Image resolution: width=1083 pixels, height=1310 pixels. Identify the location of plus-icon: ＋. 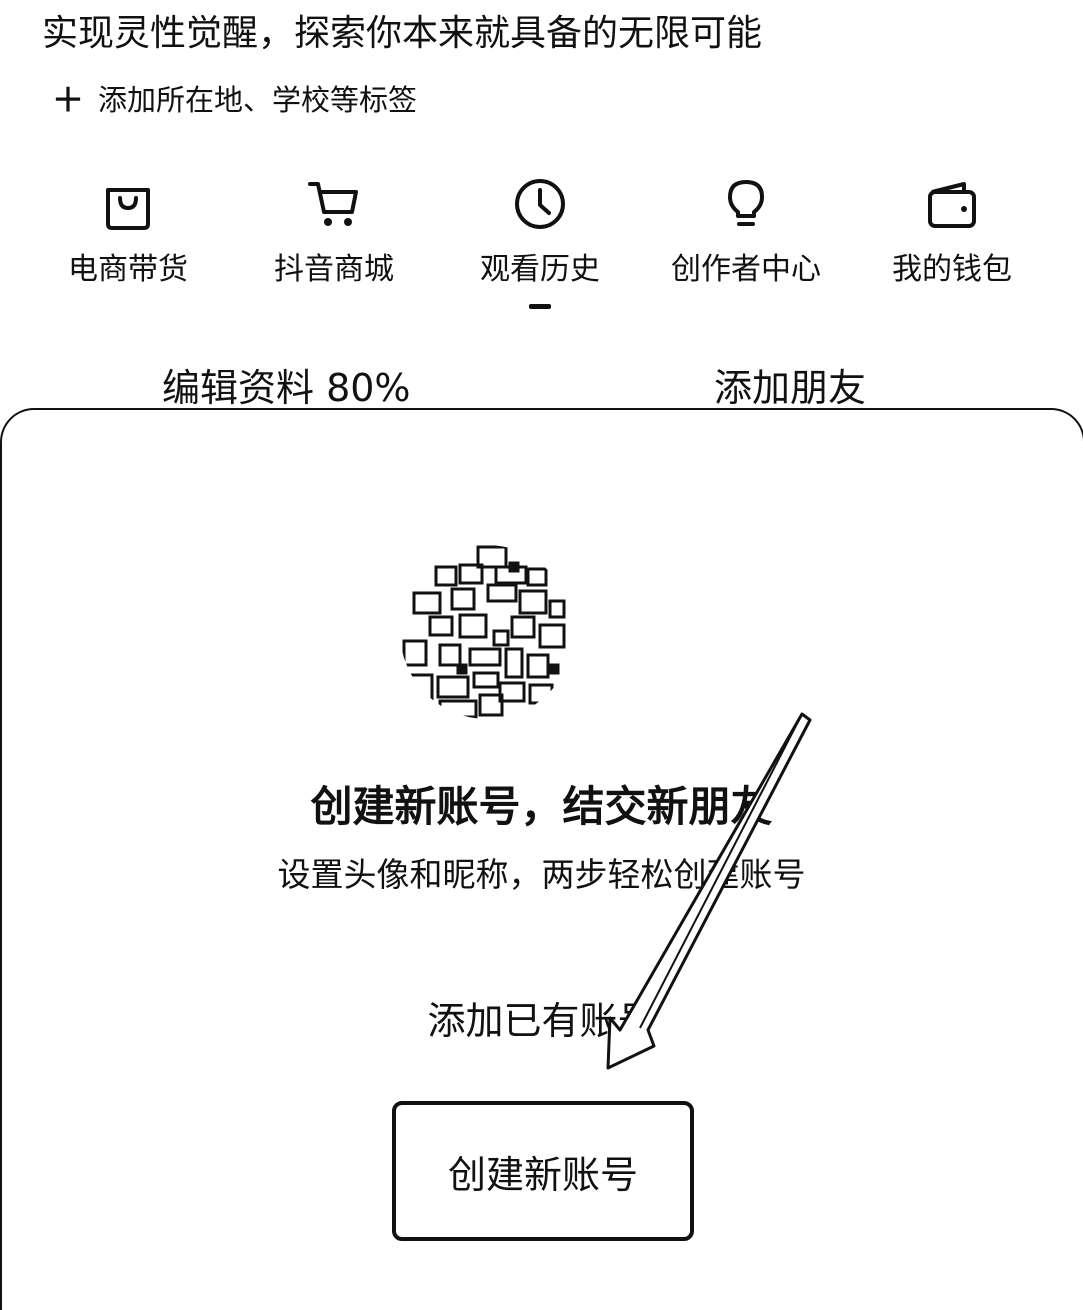
(68, 100).